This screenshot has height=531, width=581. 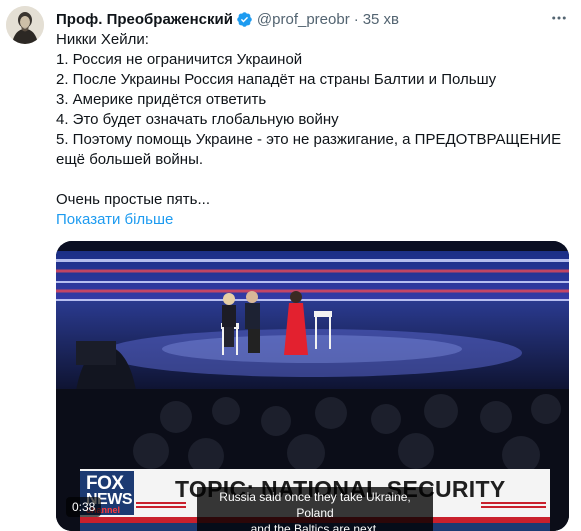 I want to click on more-options-icon, so click(x=559, y=18).